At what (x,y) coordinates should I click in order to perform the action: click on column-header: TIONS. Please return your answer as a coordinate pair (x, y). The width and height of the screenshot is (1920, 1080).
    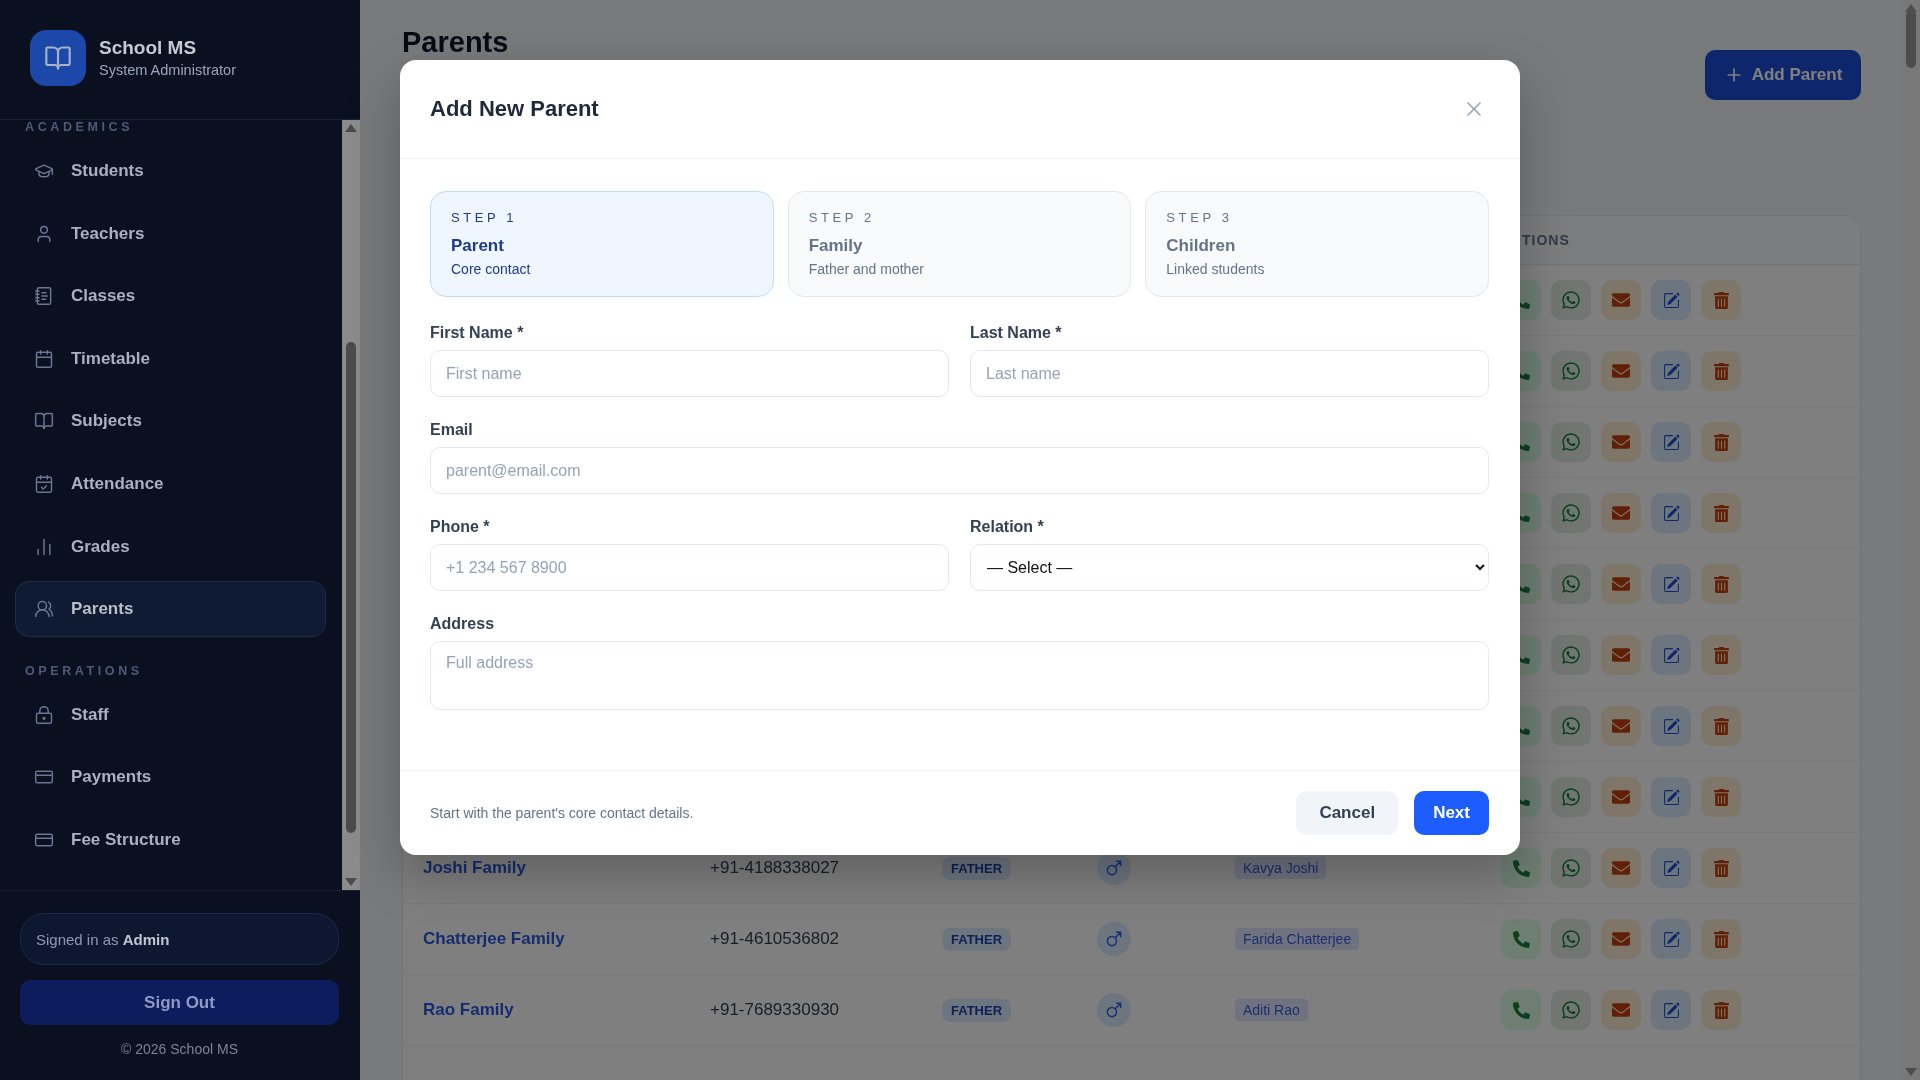
    Looking at the image, I should click on (1545, 240).